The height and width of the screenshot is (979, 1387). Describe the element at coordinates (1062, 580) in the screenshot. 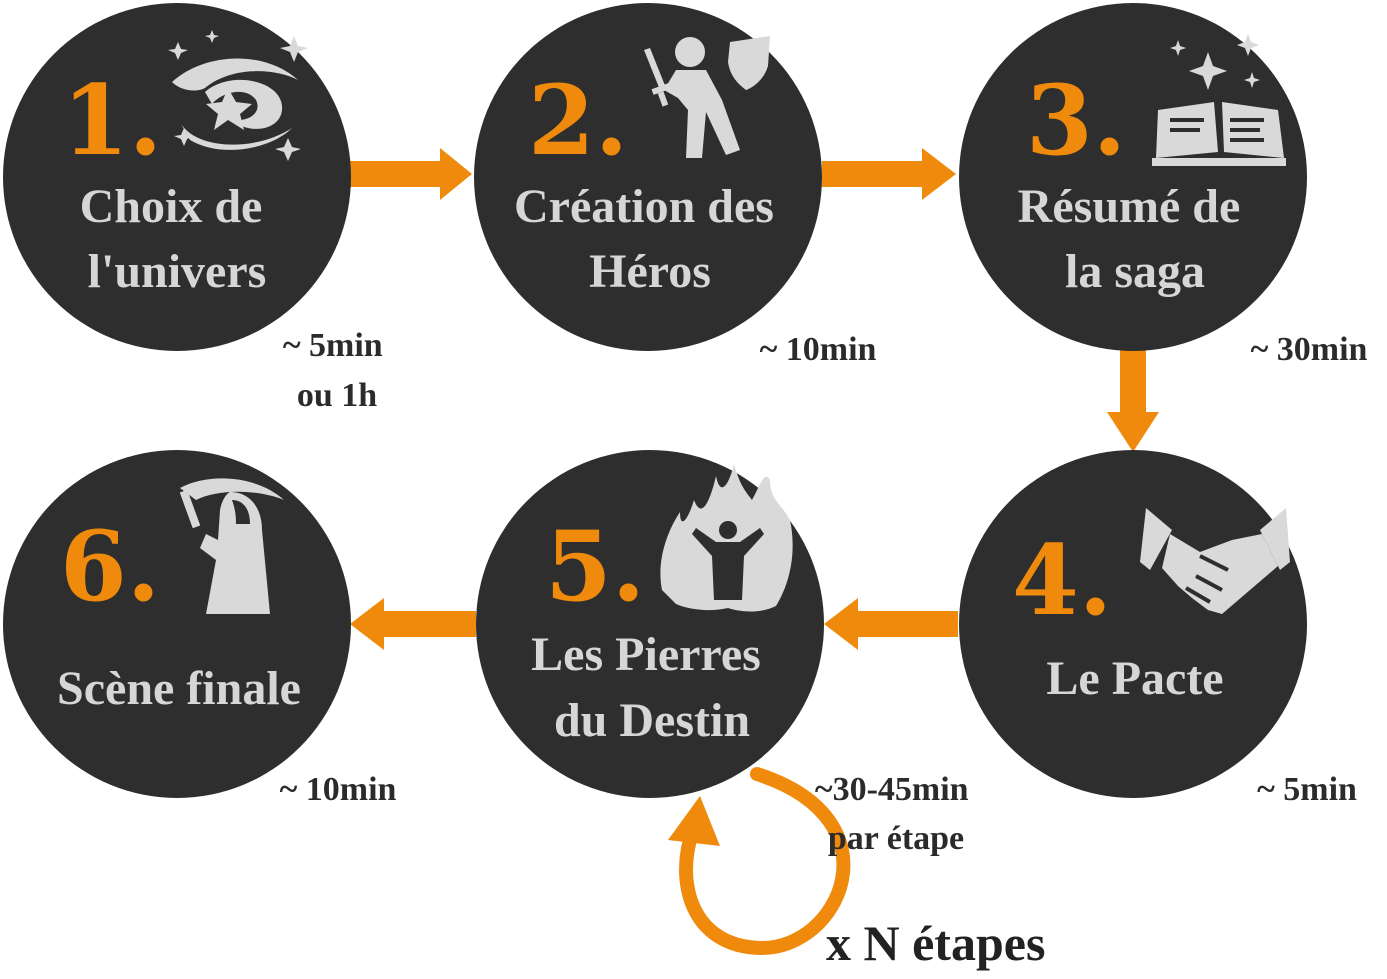

I see `step-number: 4.` at that location.